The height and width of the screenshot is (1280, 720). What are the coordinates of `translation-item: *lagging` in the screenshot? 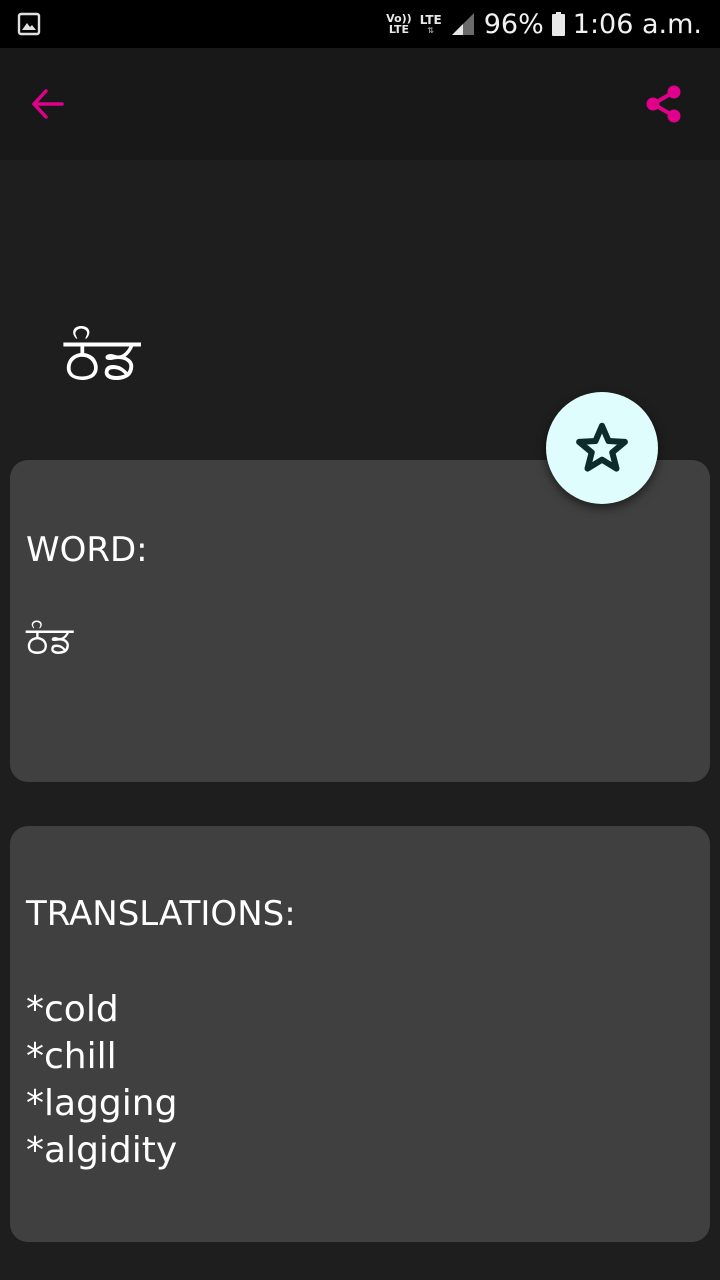 It's located at (102, 1103).